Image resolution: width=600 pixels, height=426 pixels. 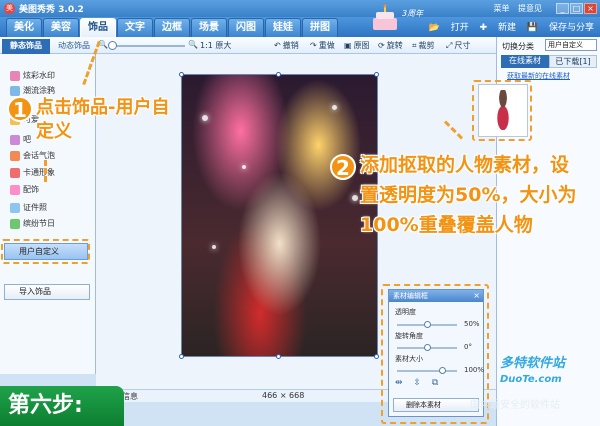 What do you see at coordinates (357, 45) in the screenshot?
I see `original-button: ▣ 原图` at bounding box center [357, 45].